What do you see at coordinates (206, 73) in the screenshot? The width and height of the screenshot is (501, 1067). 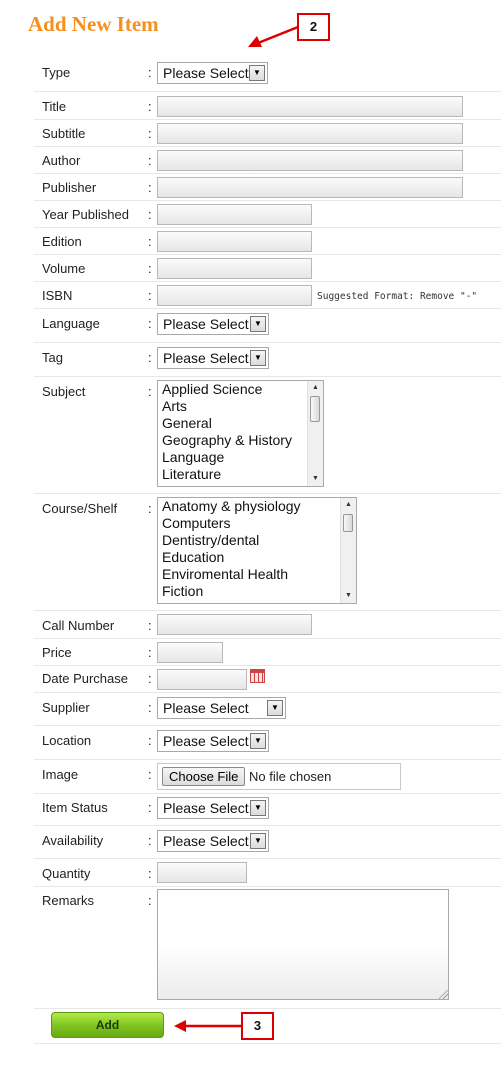 I see `type-select-value: Please Select` at bounding box center [206, 73].